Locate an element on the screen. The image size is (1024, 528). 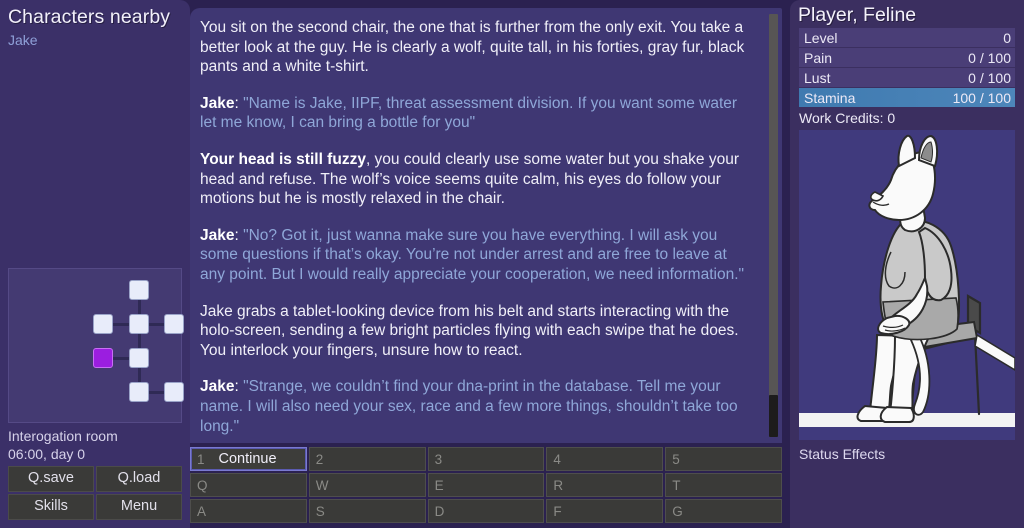
characters-nearby-list: Jake is located at coordinates (95, 39).